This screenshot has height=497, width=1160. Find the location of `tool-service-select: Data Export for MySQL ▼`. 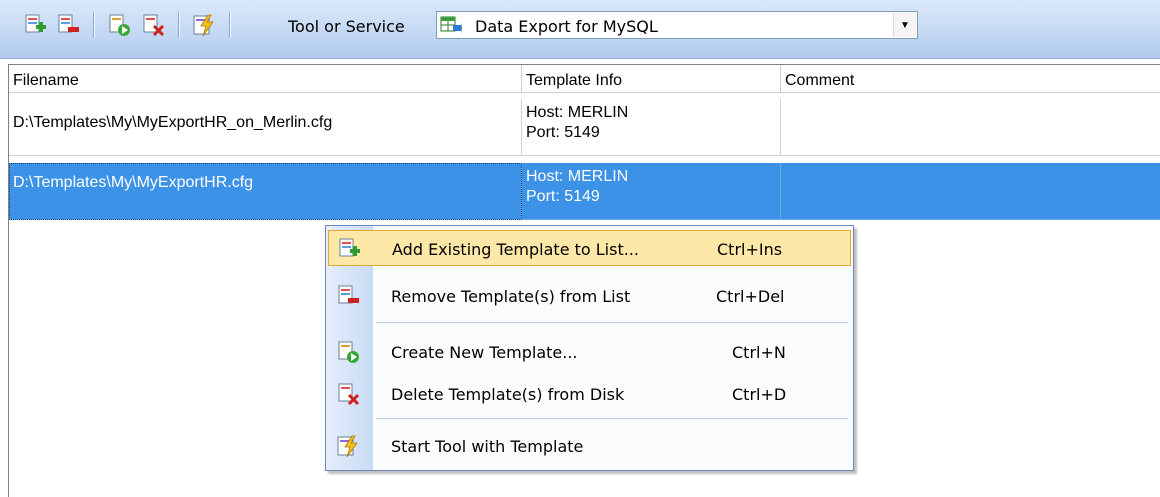

tool-service-select: Data Export for MySQL ▼ is located at coordinates (677, 25).